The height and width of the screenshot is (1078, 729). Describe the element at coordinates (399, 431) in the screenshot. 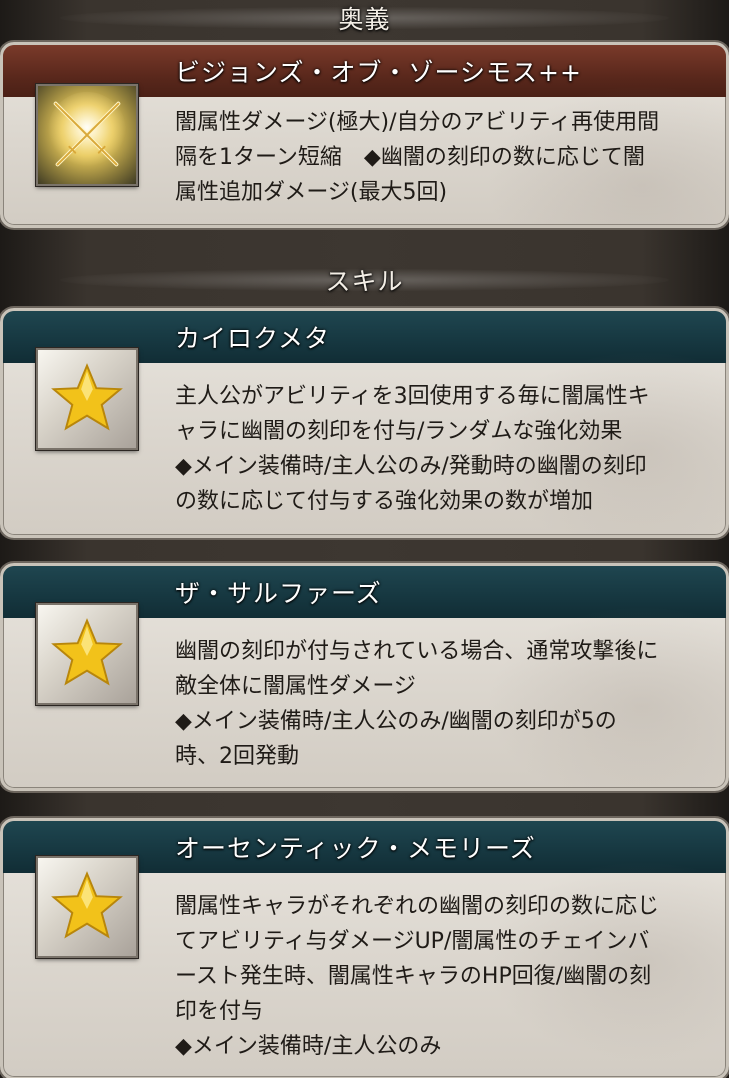

I see `skill-desc-line: ャラに幽闇の刻印を付与/ランダムな強化効果` at that location.